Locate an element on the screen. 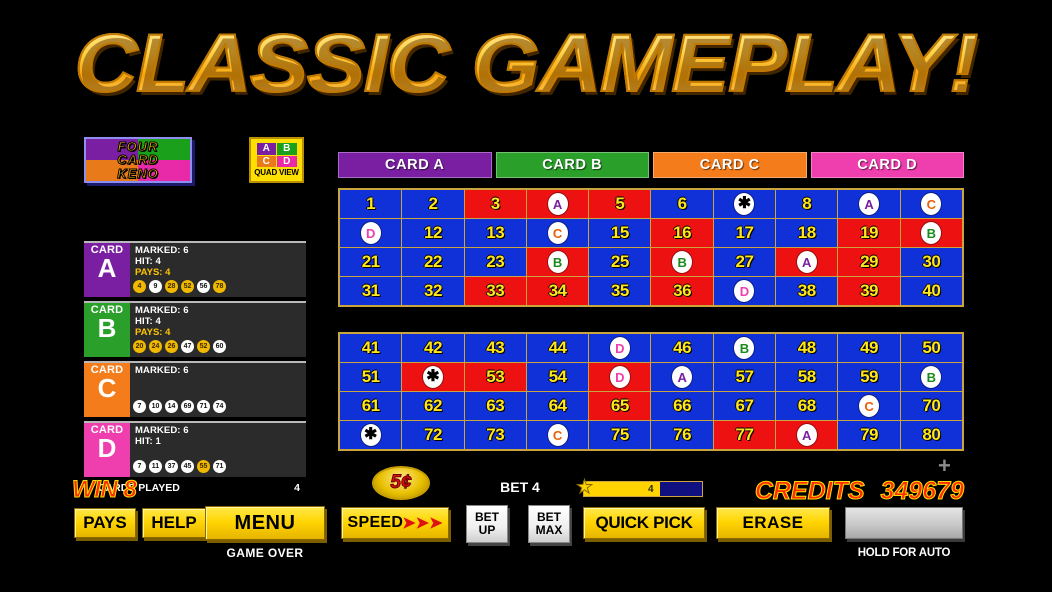 The image size is (1052, 592). keno-cell-77: 77 is located at coordinates (744, 435).